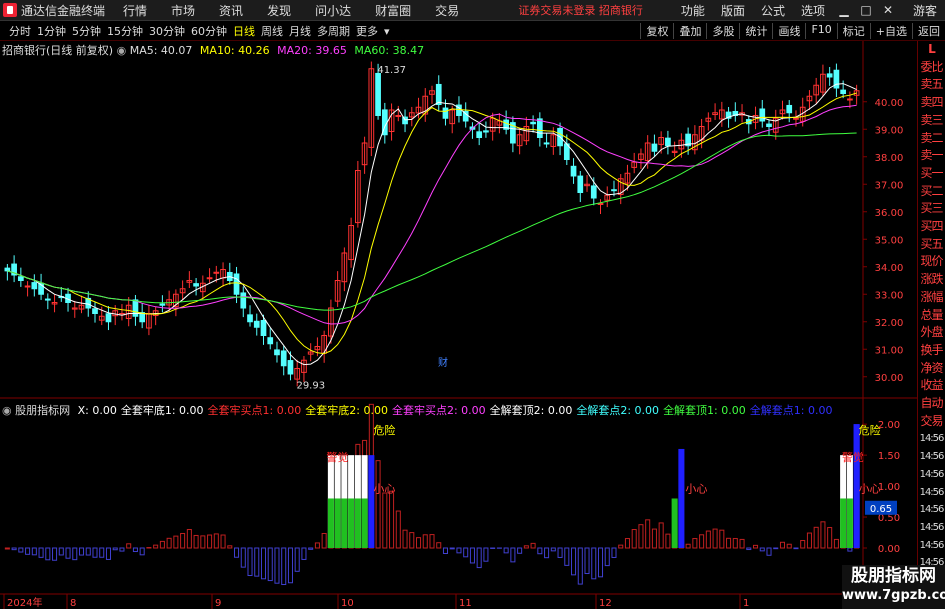 The width and height of the screenshot is (945, 609). I want to click on panel-item-4: 卖二, so click(931, 137).